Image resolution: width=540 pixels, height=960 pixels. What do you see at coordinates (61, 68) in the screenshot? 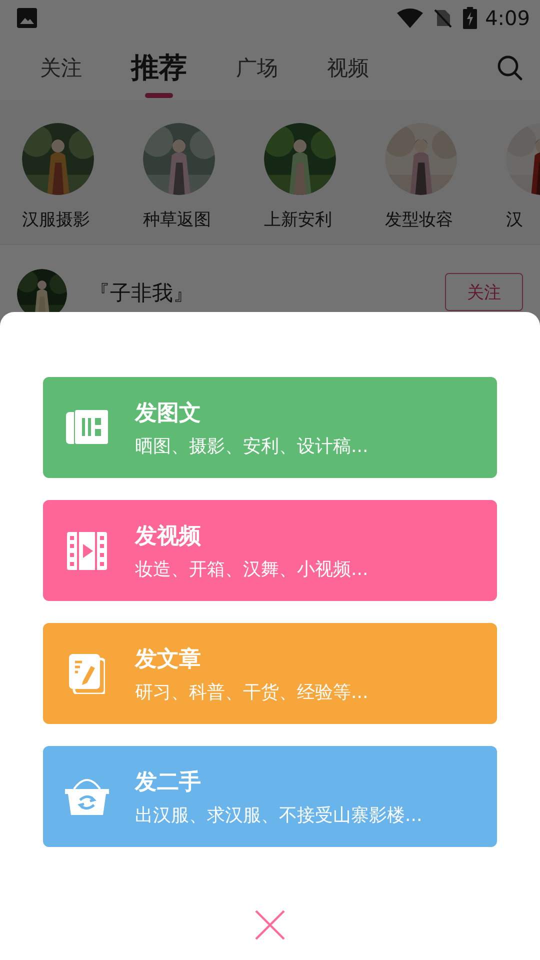
I see `tab: 关注` at bounding box center [61, 68].